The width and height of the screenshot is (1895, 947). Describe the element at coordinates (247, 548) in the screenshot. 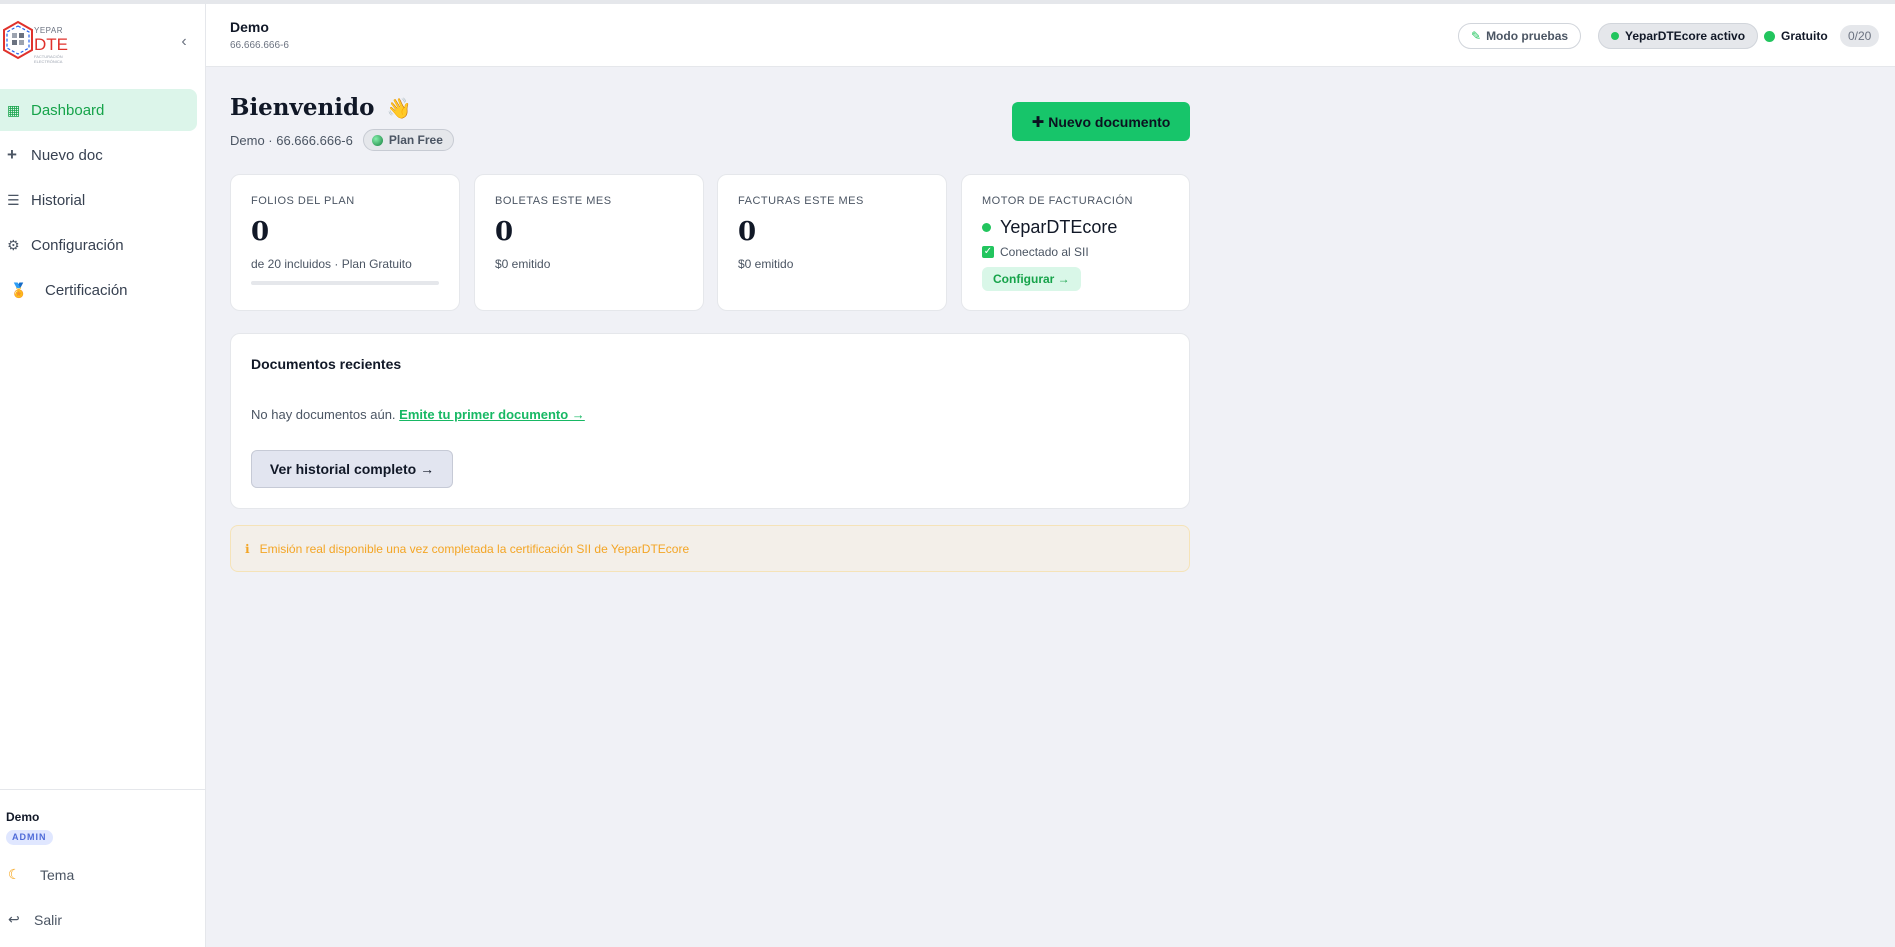

I see `info-icon: ℹ` at that location.